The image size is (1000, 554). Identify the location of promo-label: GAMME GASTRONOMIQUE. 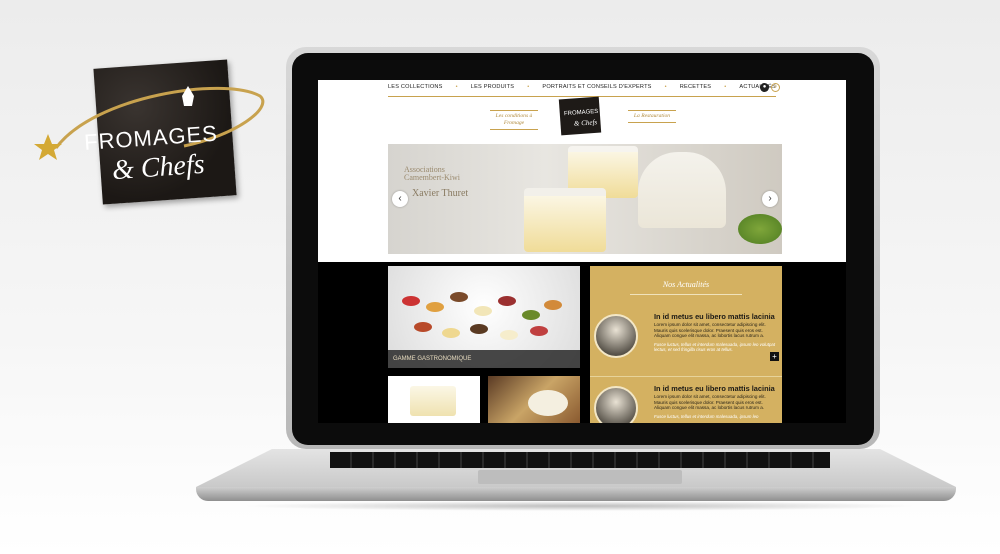
(484, 359).